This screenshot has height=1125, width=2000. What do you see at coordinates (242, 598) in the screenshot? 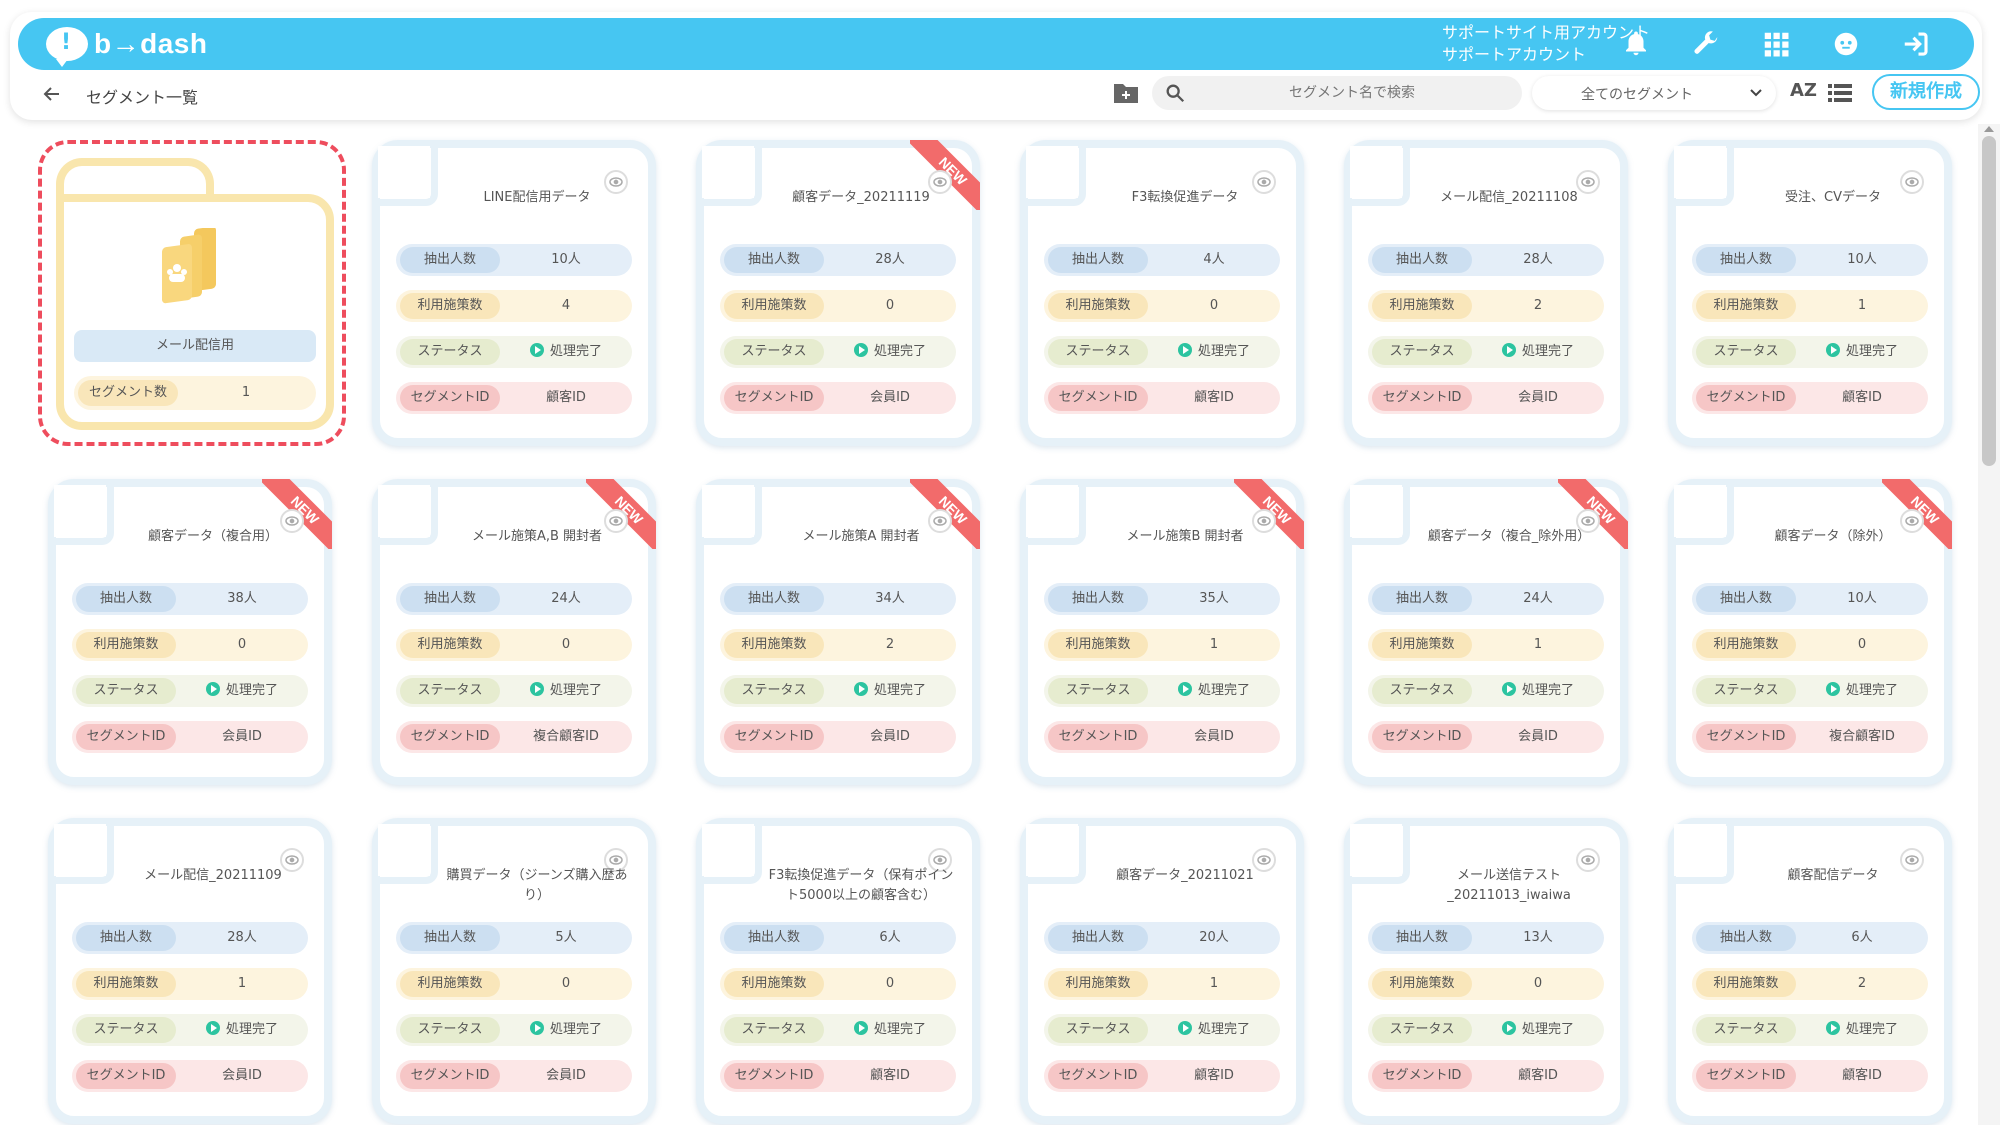
I see `count-value: 38人` at bounding box center [242, 598].